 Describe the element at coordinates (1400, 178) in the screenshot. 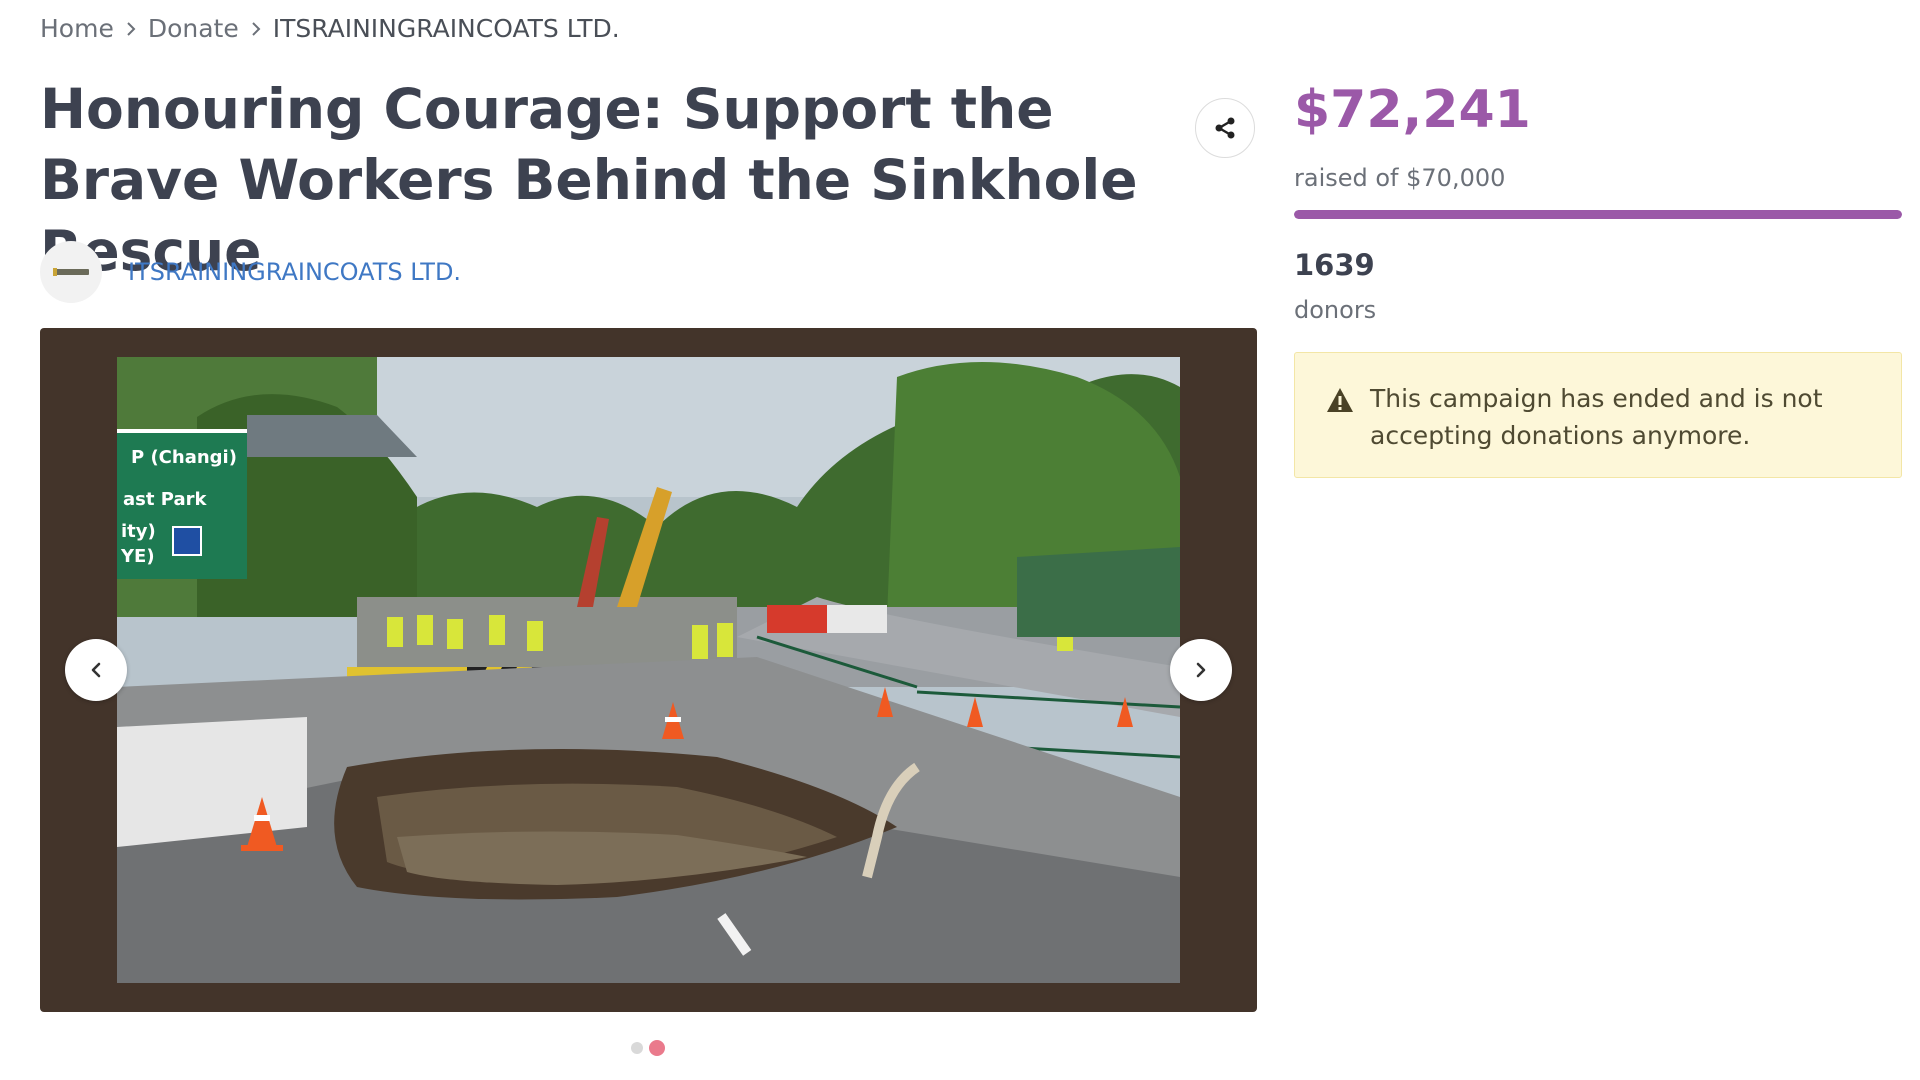

I see `goal-text: raised of $70,000` at that location.